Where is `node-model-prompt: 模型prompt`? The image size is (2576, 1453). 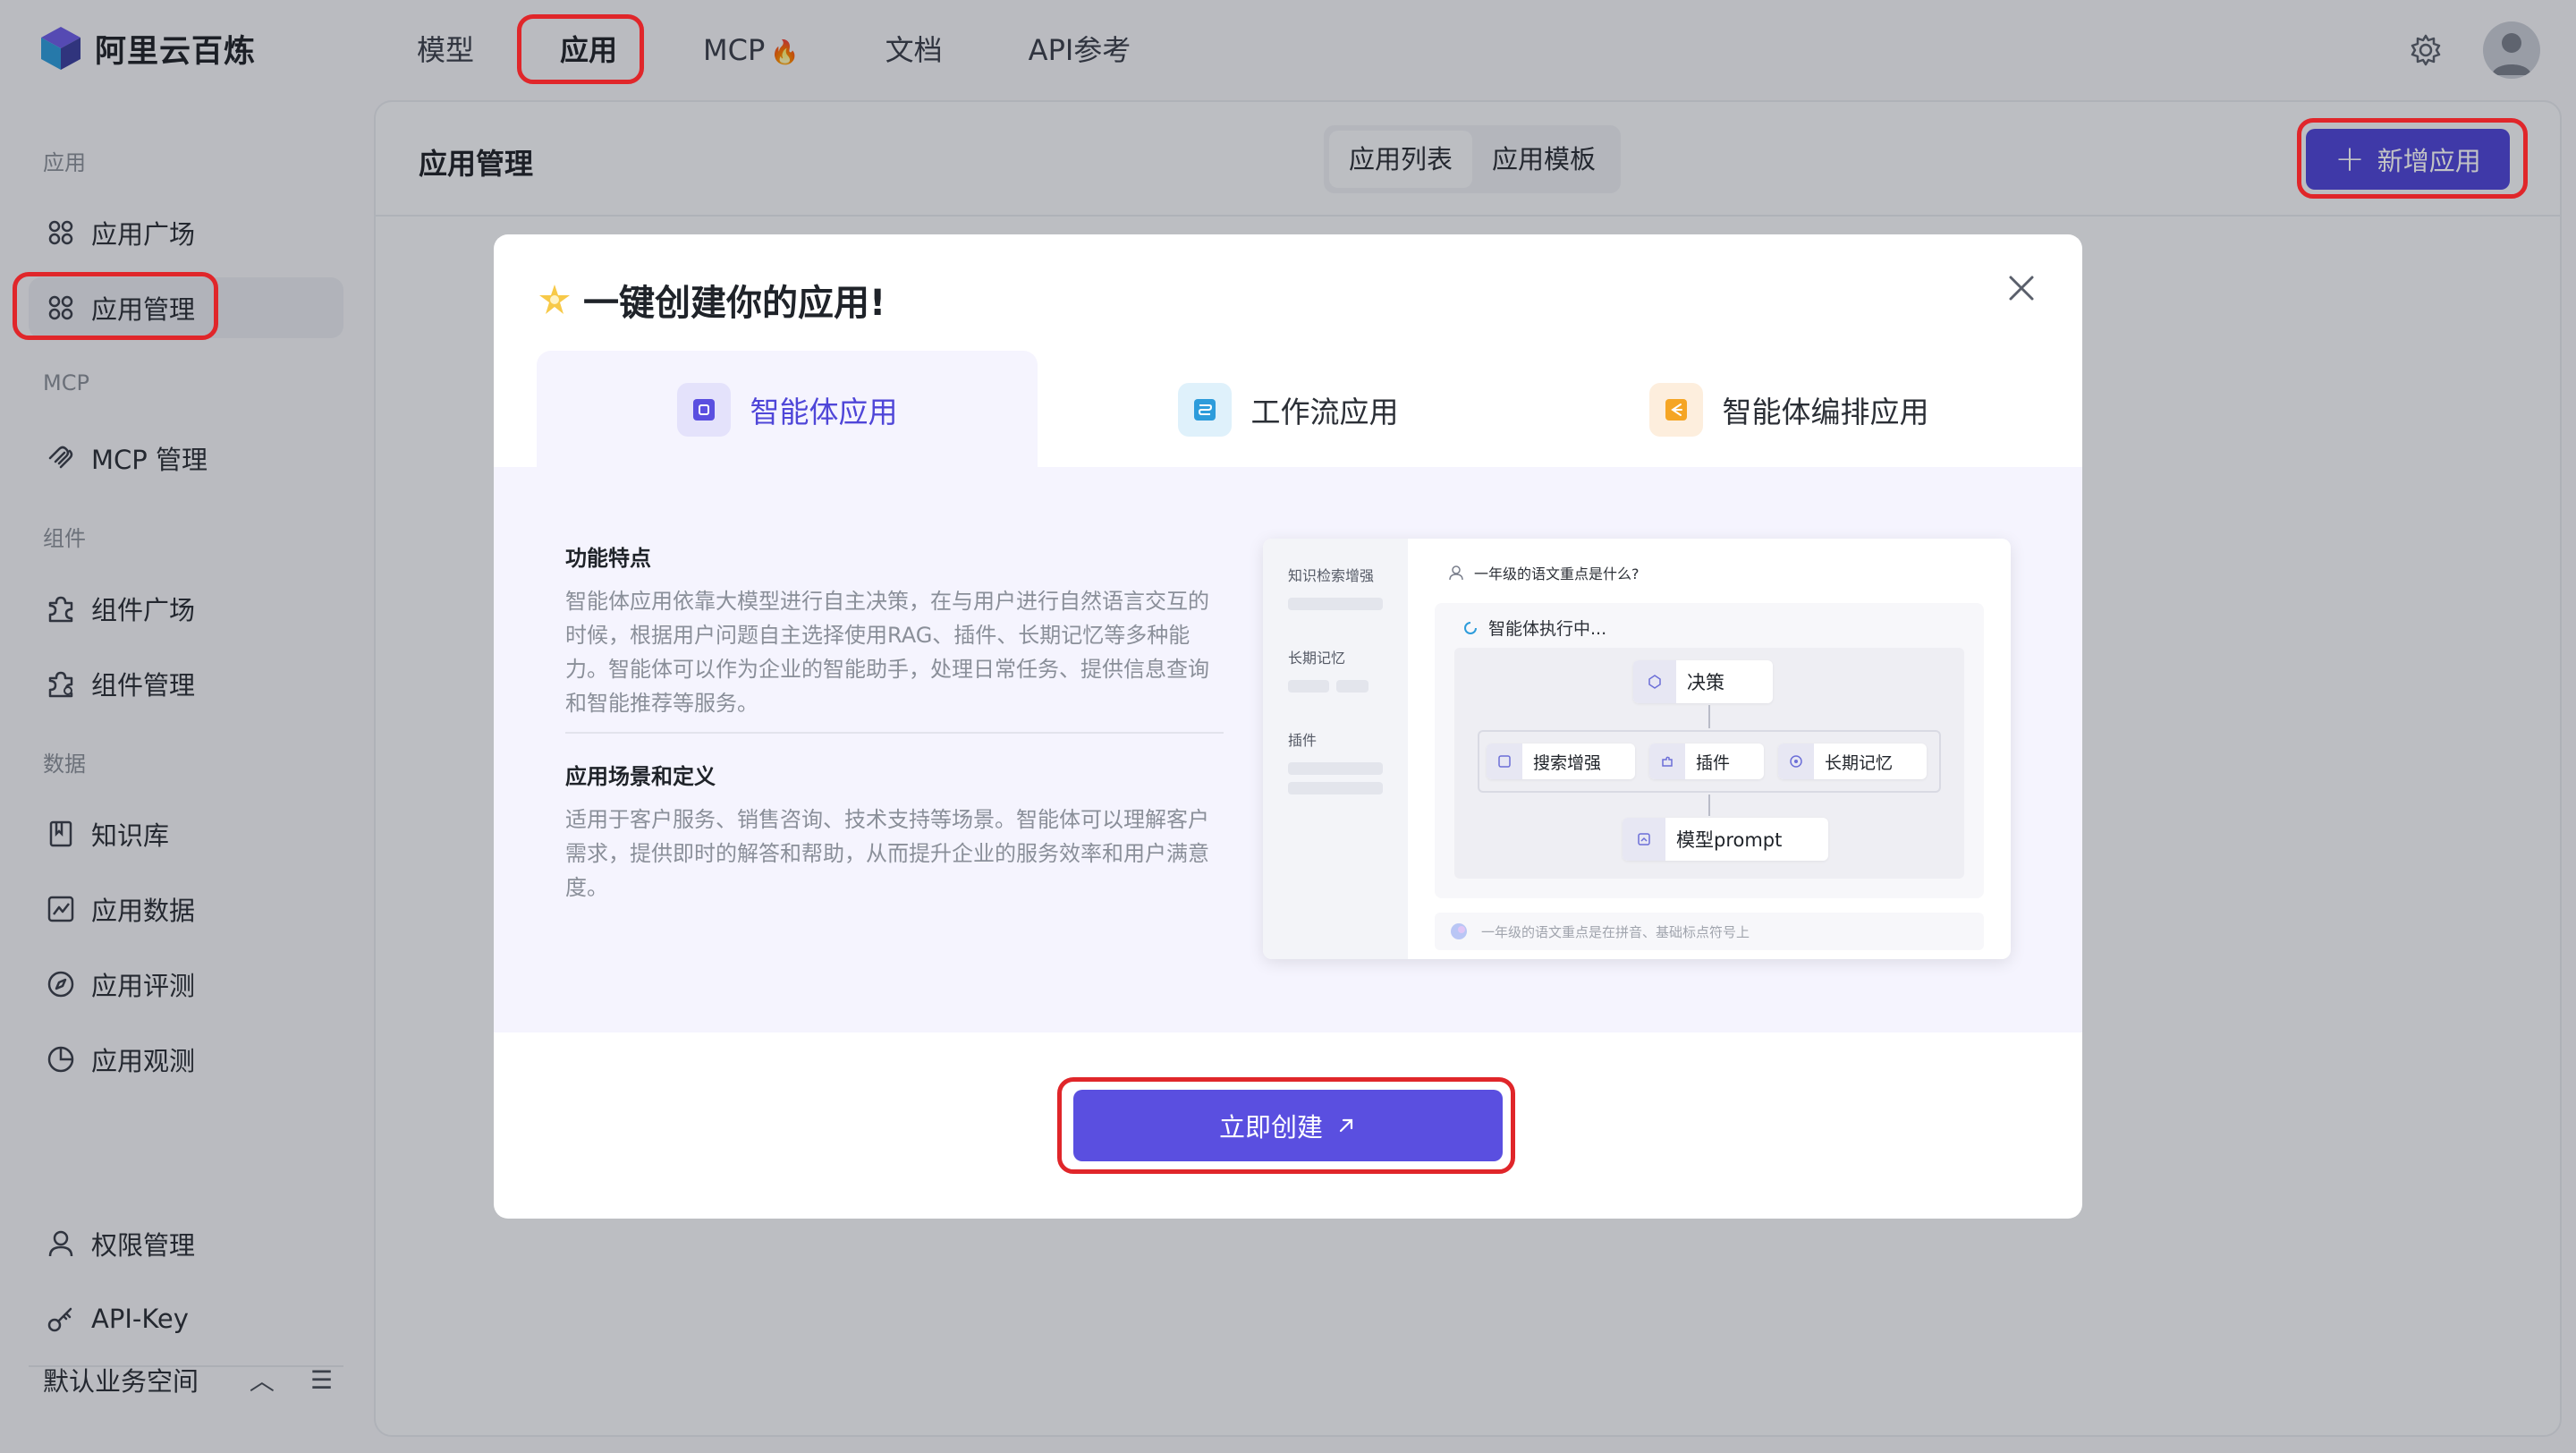
node-model-prompt: 模型prompt is located at coordinates (1725, 839).